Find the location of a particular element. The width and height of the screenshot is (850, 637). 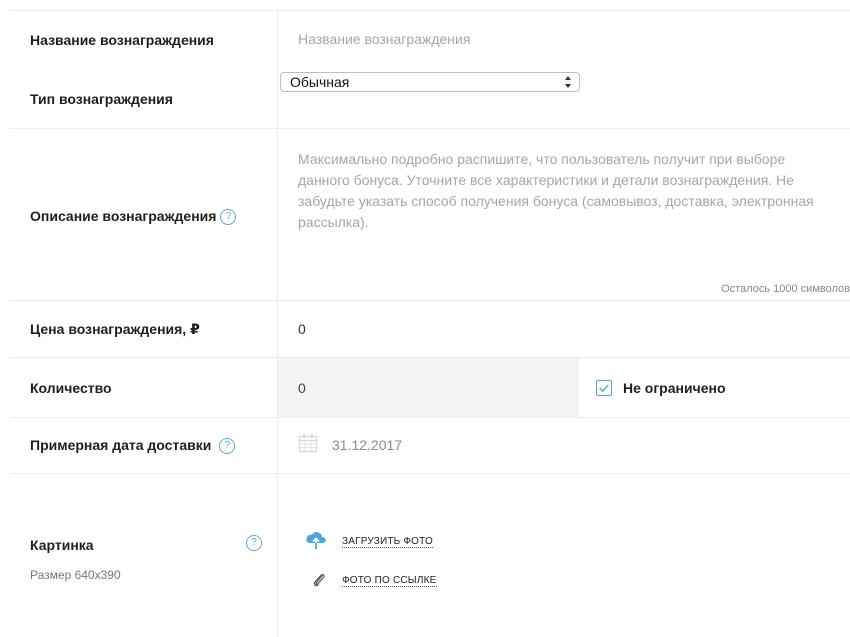

row-quantity: Количество 0 Не ограничено is located at coordinates (430, 387).